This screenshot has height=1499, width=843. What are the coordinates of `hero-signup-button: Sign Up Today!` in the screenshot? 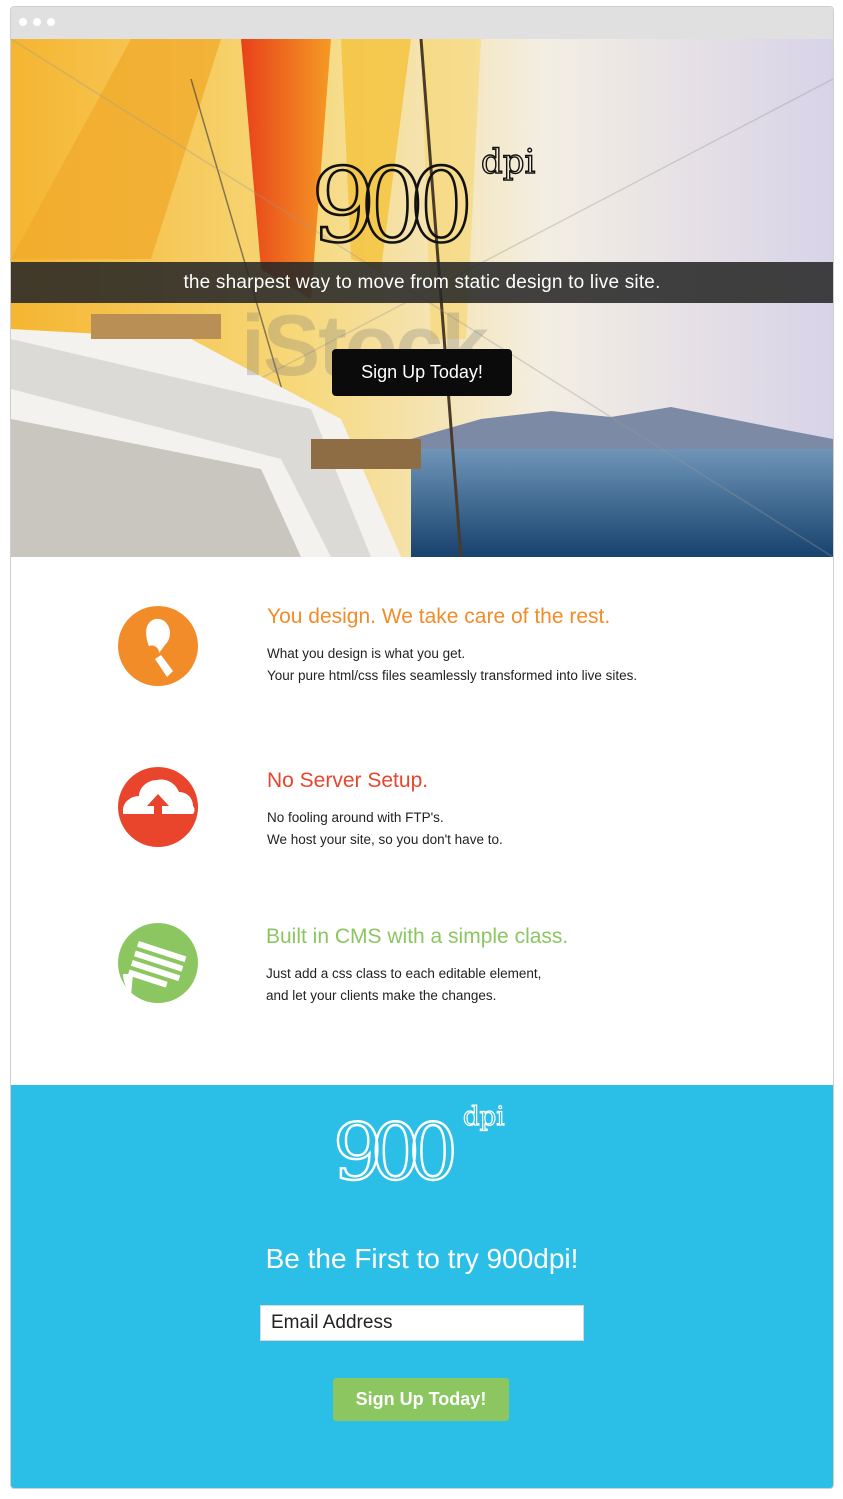 It's located at (422, 372).